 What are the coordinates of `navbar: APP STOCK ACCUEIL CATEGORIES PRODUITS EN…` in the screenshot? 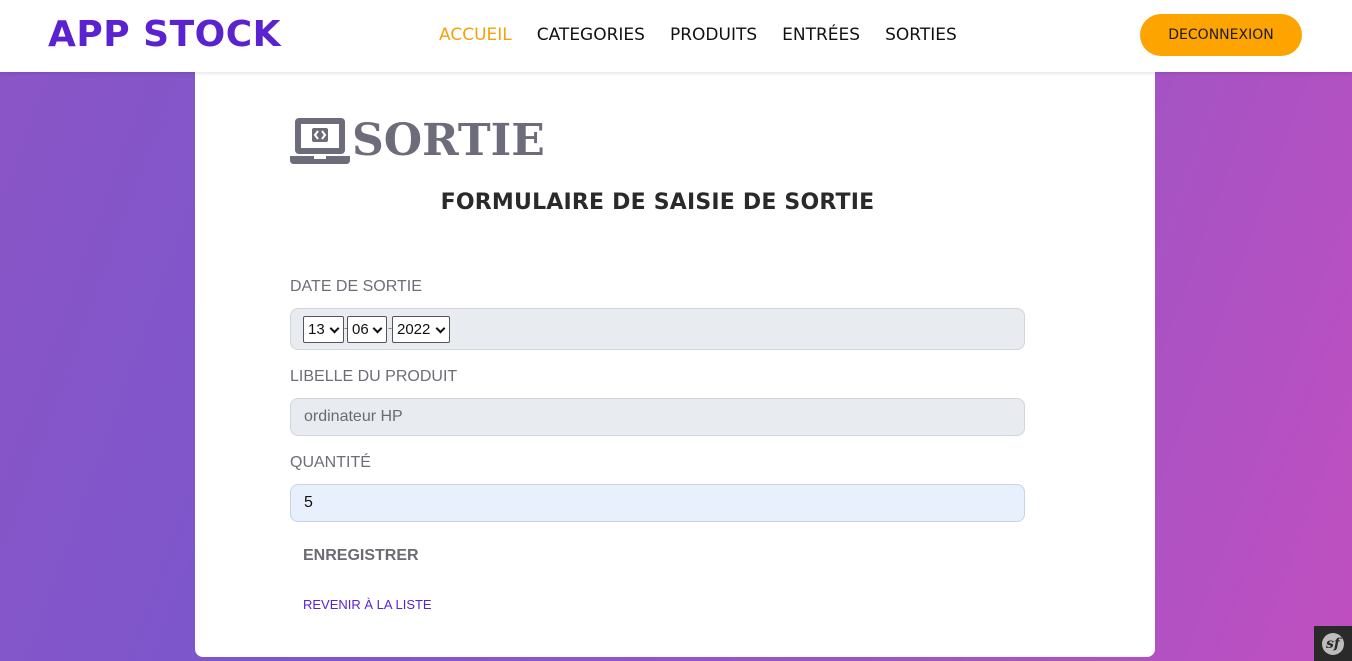 It's located at (676, 36).